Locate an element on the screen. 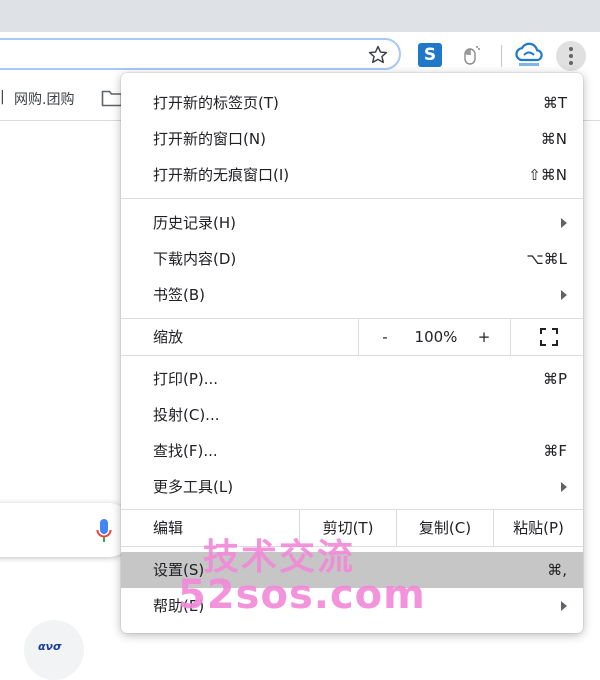 The image size is (600, 680). menu-shortcut: ⌥⌘L is located at coordinates (546, 259).